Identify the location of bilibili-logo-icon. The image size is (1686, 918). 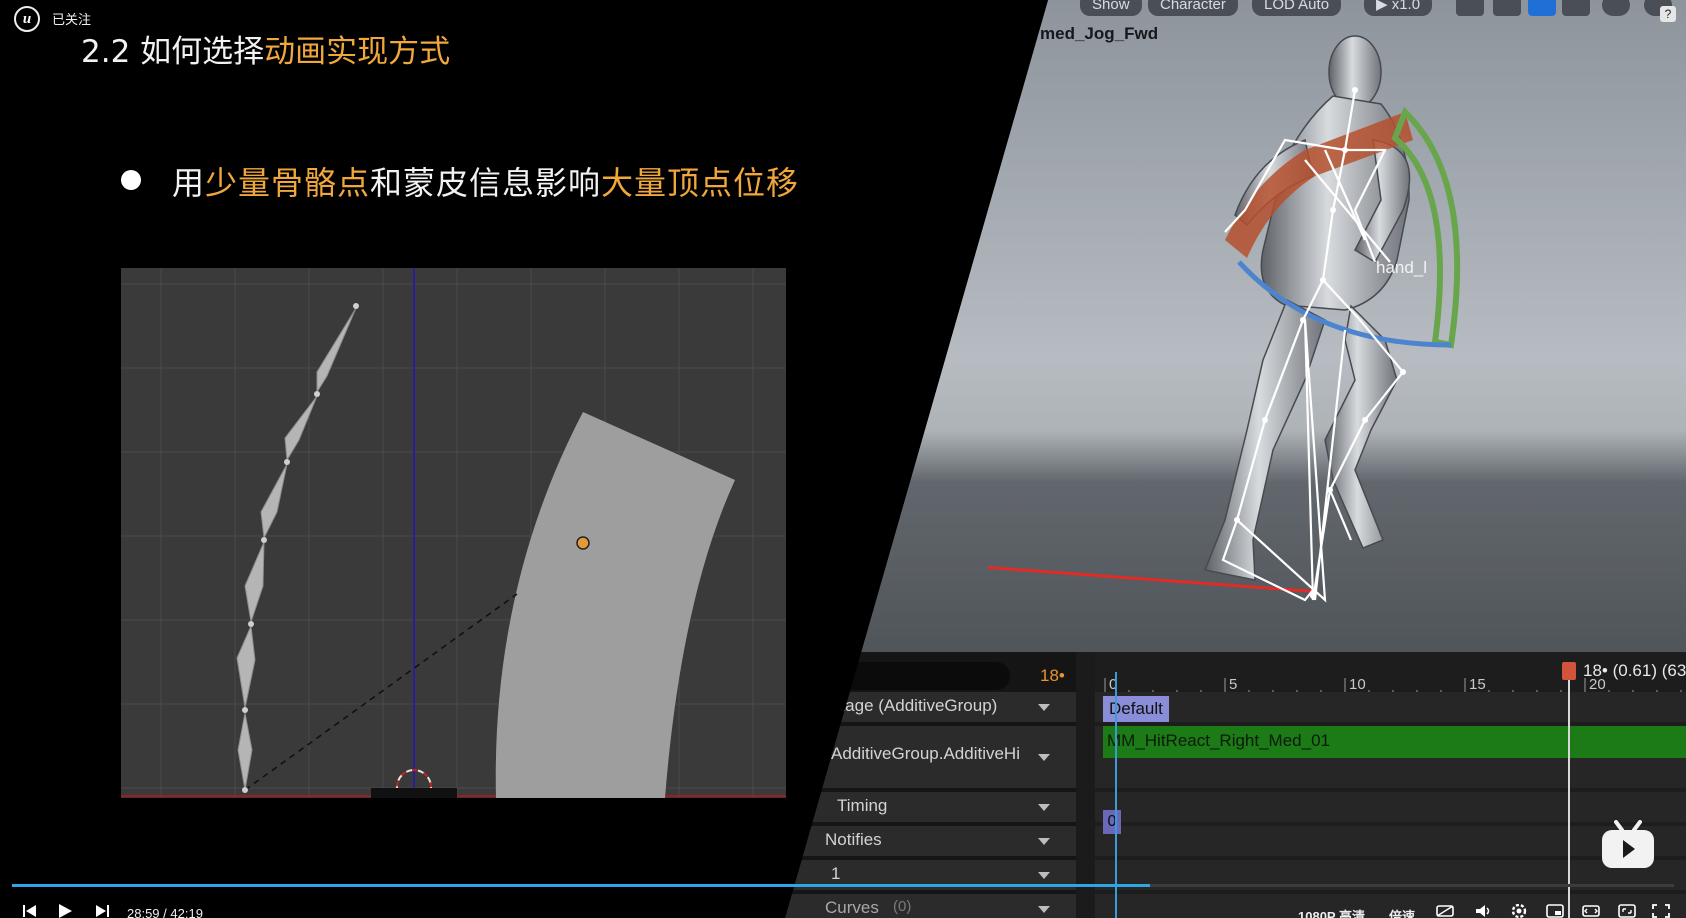
(1628, 844).